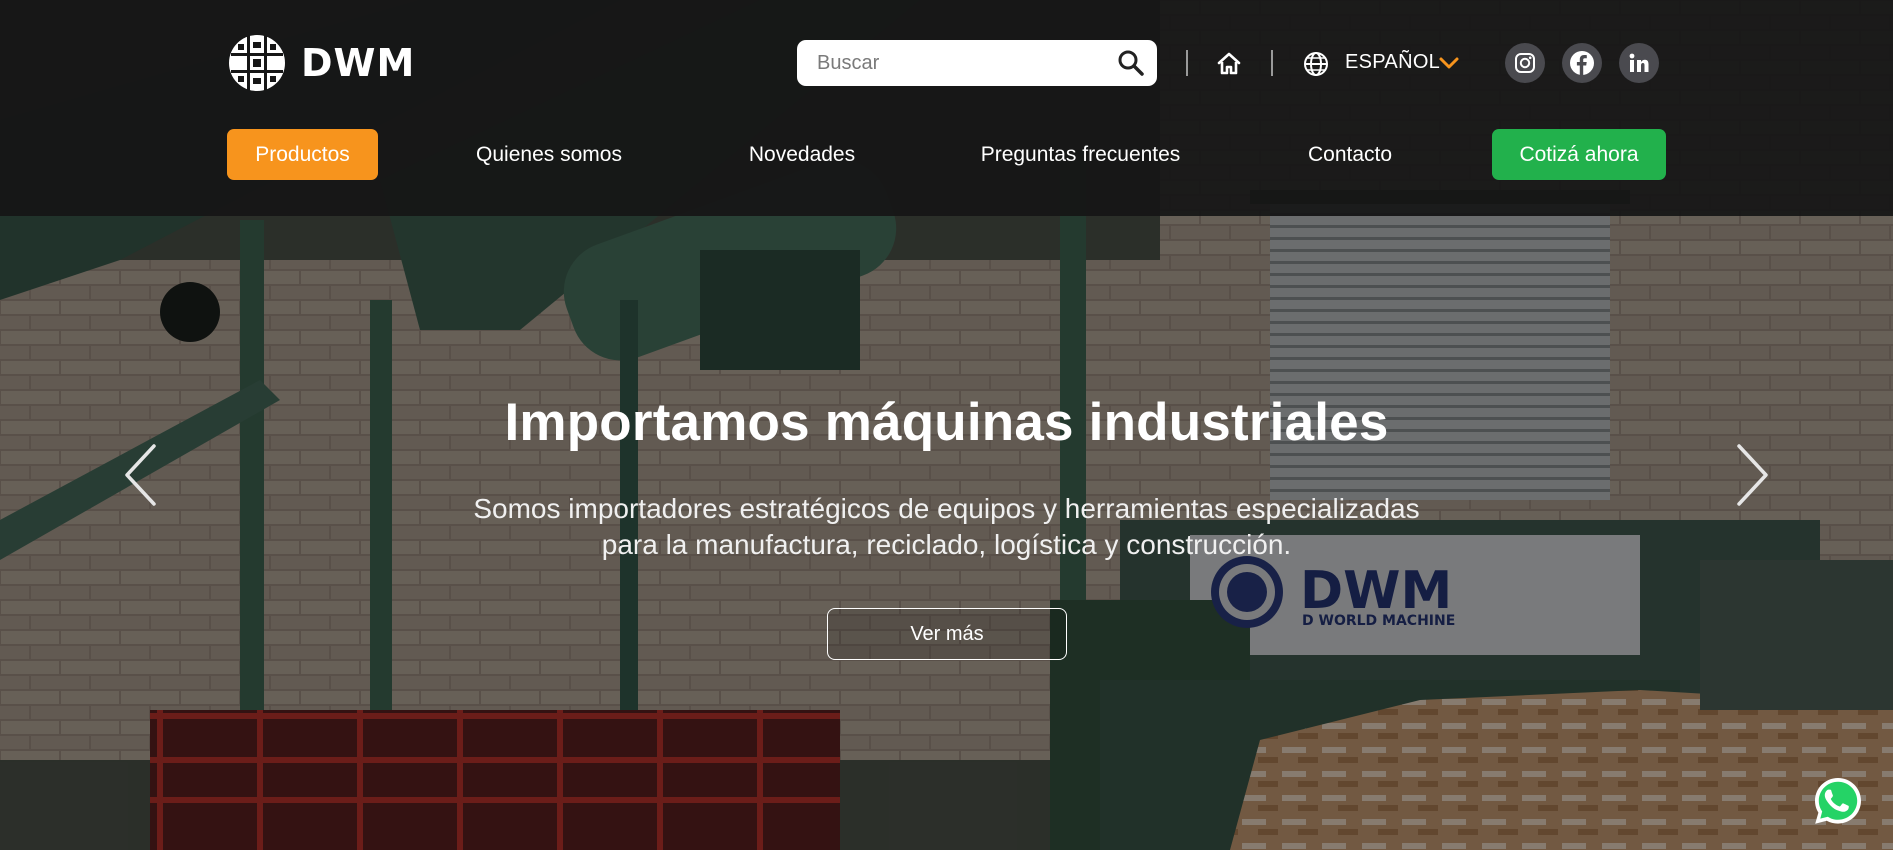  I want to click on globe-icon, so click(1316, 64).